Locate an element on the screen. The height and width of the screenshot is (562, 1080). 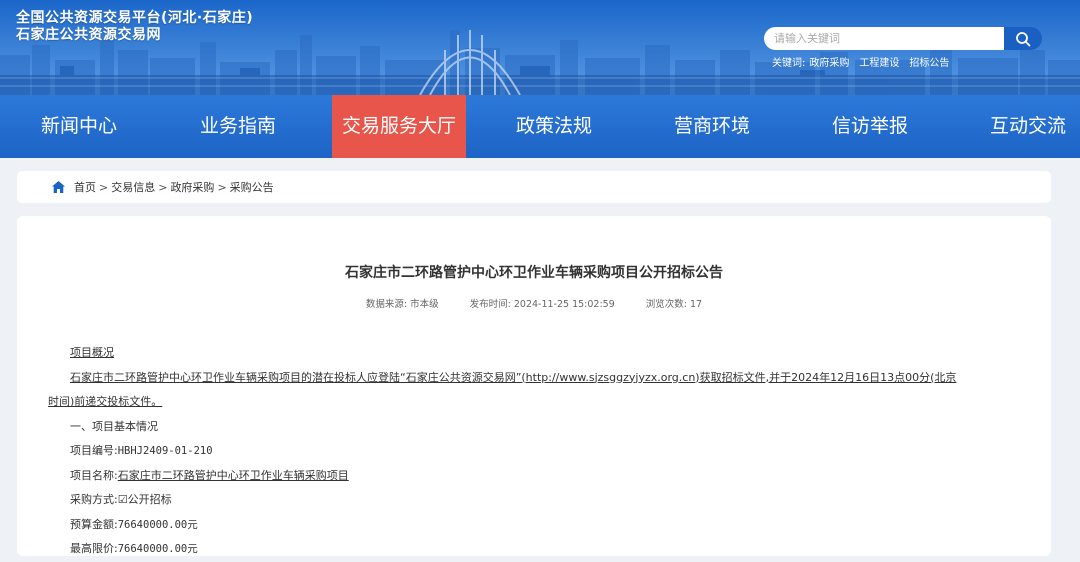
article-title: 石家庄市二环路管护中心环卫作业车辆采购项目公开招标公告 is located at coordinates (534, 273).